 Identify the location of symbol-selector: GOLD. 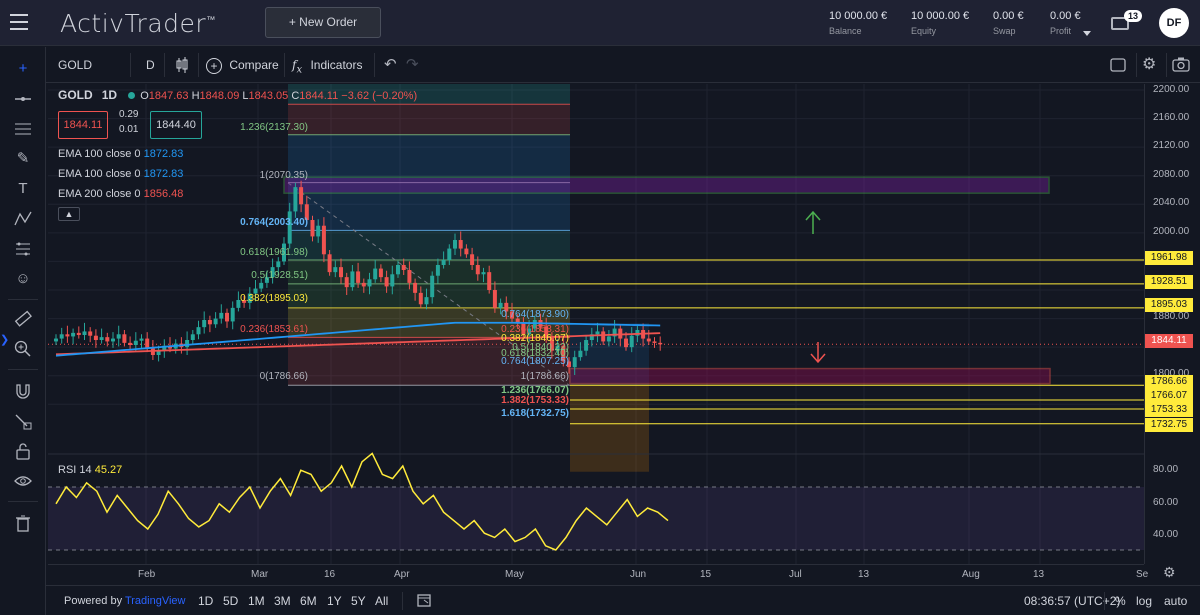
(75, 65).